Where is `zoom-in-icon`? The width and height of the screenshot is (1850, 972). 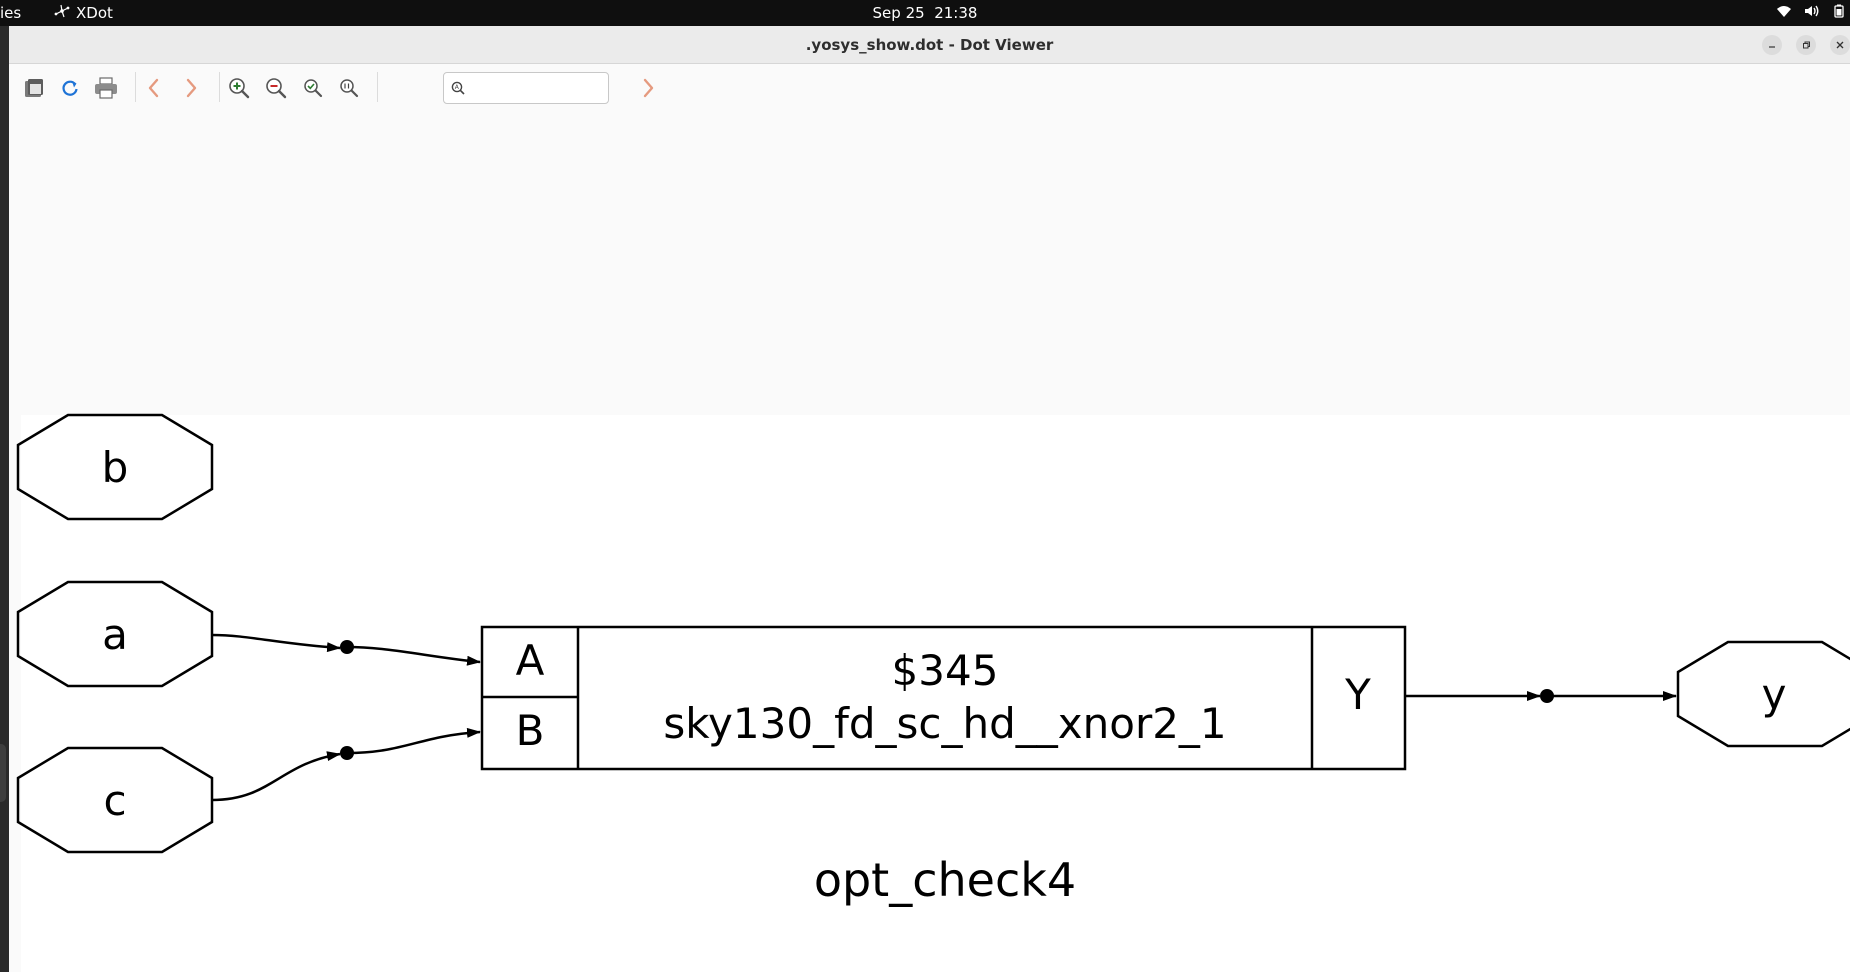 zoom-in-icon is located at coordinates (239, 88).